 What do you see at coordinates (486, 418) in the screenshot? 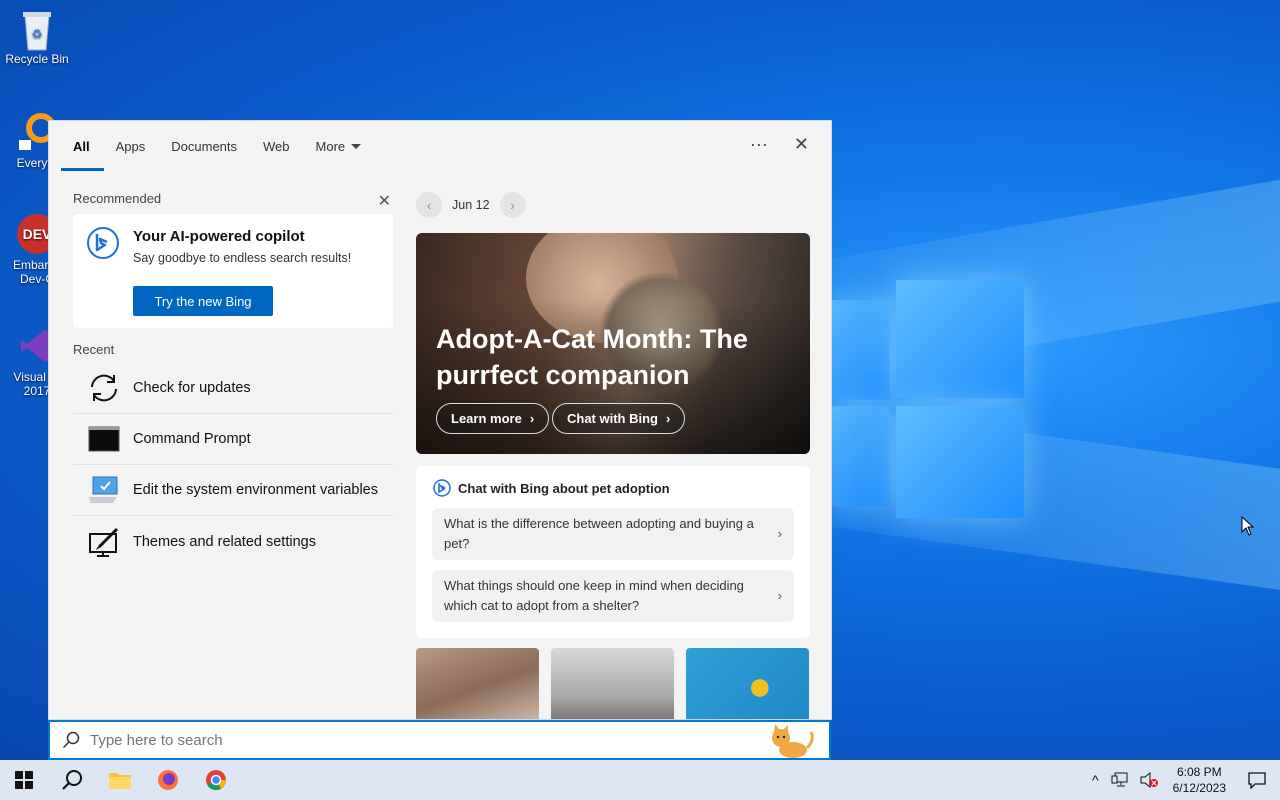
I see `learn-more-label: Learn more` at bounding box center [486, 418].